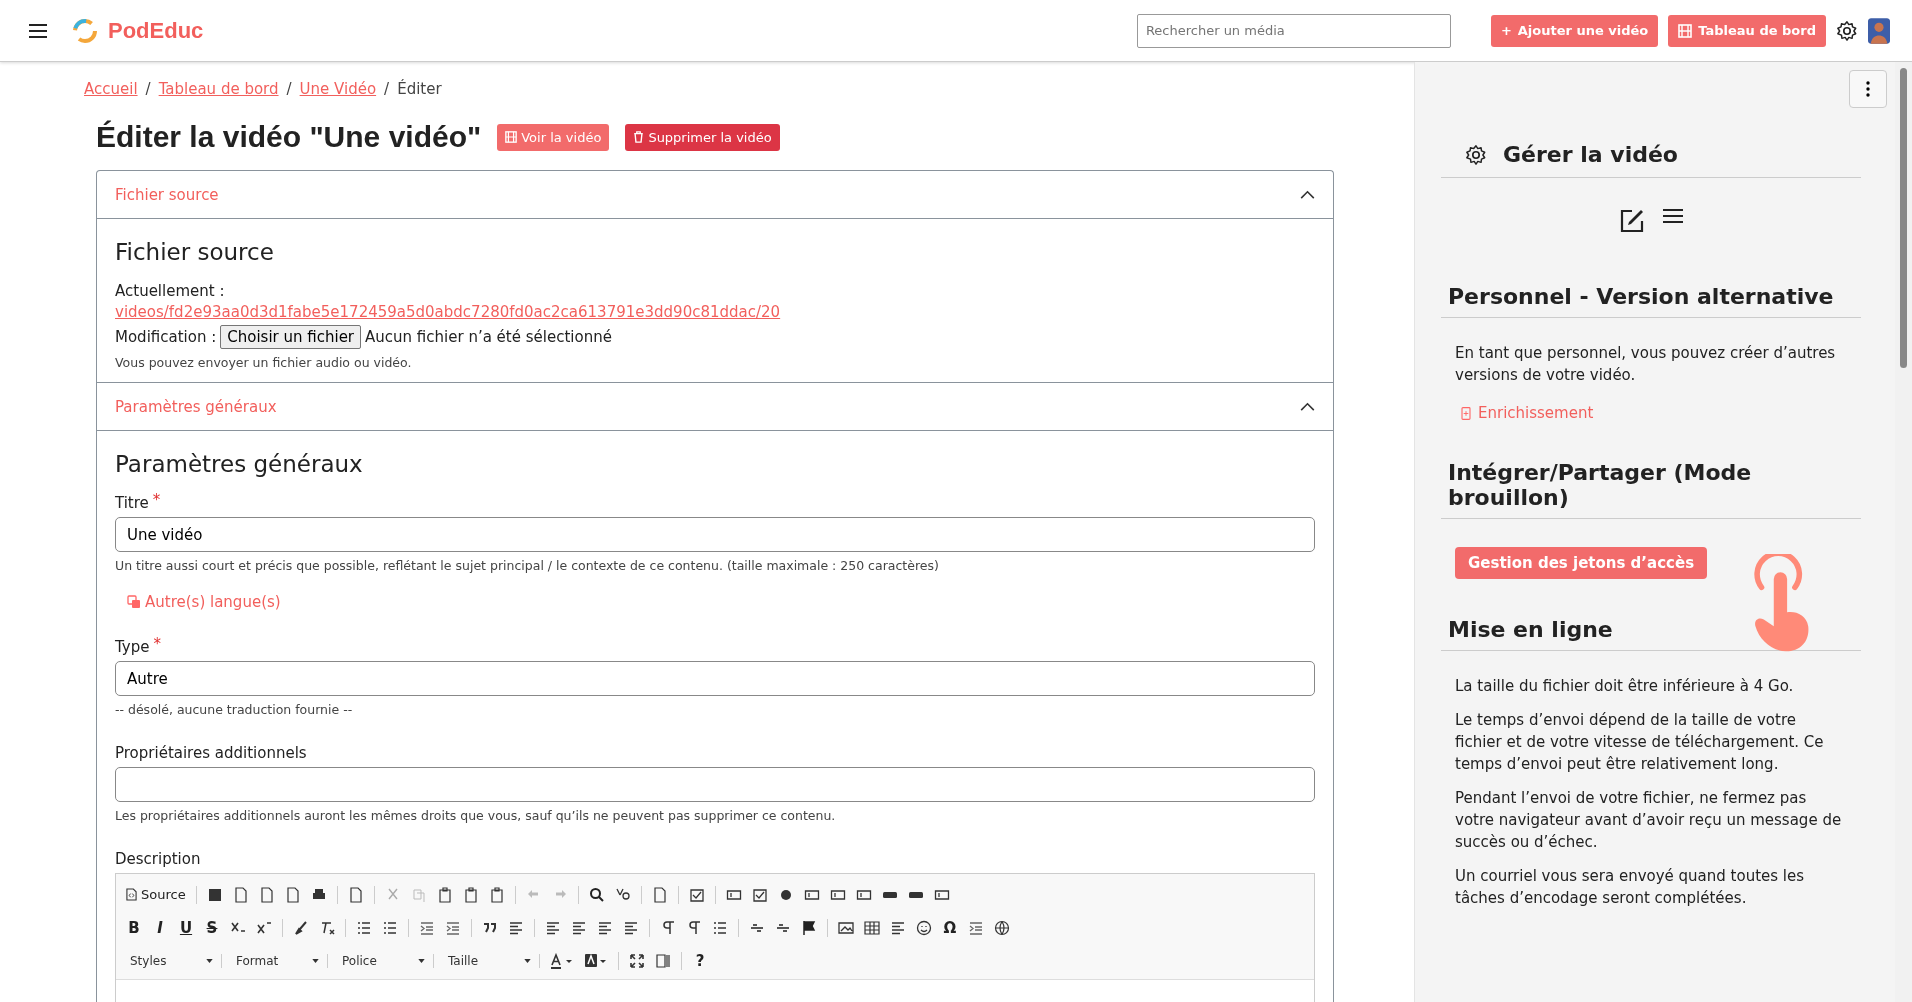 Image resolution: width=1912 pixels, height=1002 pixels. Describe the element at coordinates (596, 894) in the screenshot. I see `search-icon` at that location.